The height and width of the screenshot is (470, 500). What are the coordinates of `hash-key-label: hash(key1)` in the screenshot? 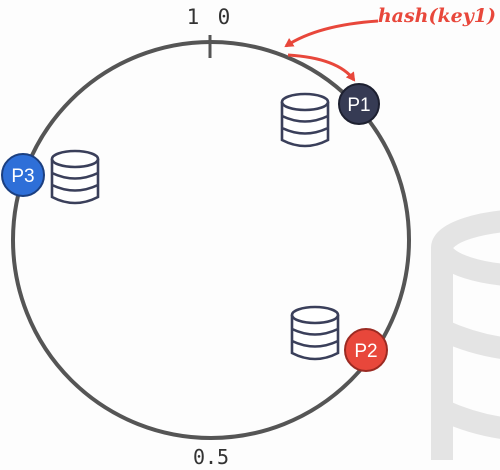 It's located at (437, 16).